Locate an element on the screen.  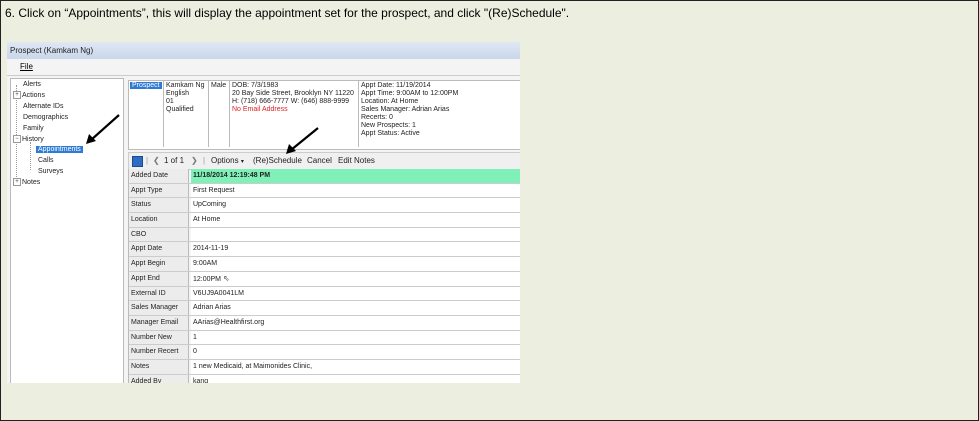
prev-icon: ❮ is located at coordinates (156, 161).